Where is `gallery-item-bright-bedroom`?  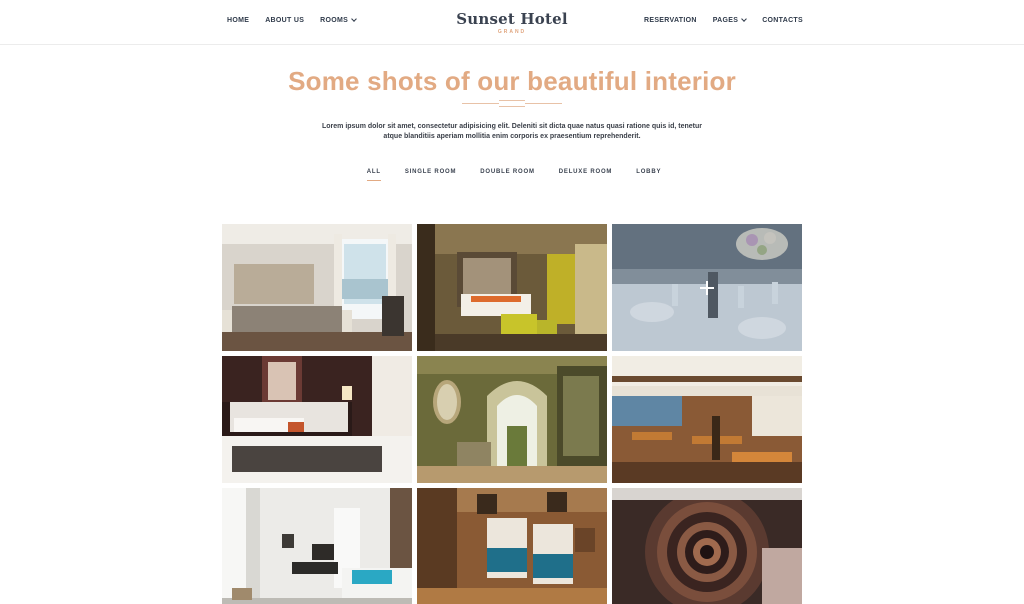
gallery-item-bright-bedroom is located at coordinates (317, 287).